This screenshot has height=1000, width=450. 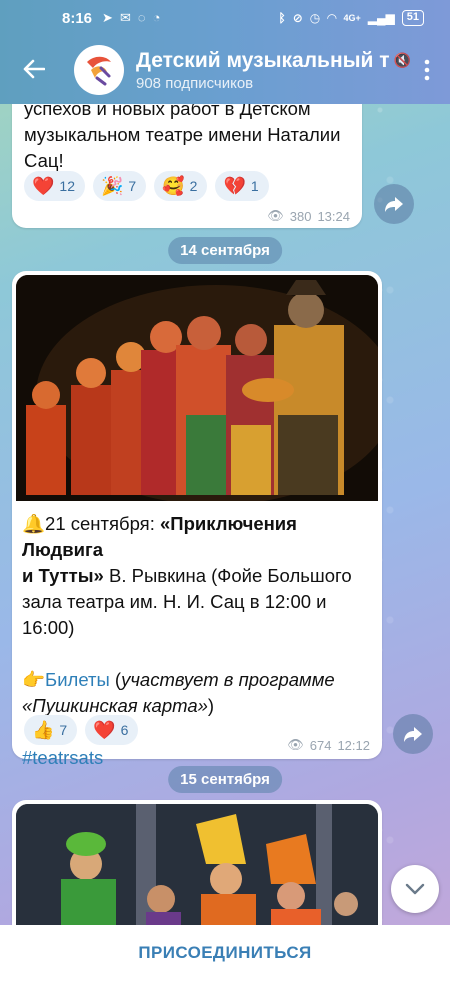 I want to click on reaction-smiling-hearts: 🥰 2, so click(x=181, y=186).